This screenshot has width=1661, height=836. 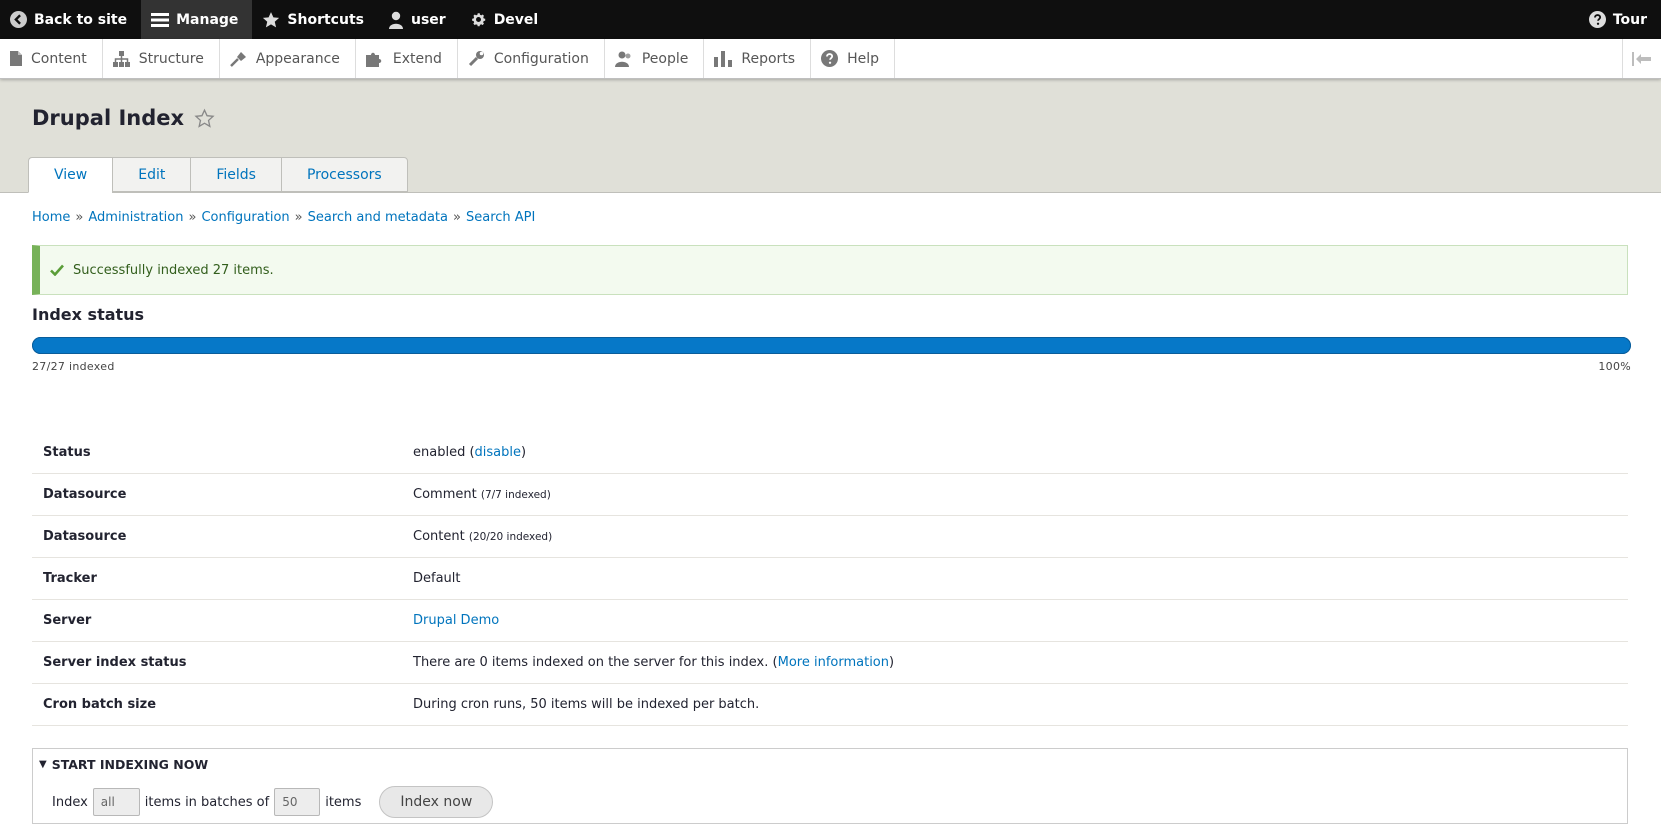 I want to click on file-icon, so click(x=16, y=58).